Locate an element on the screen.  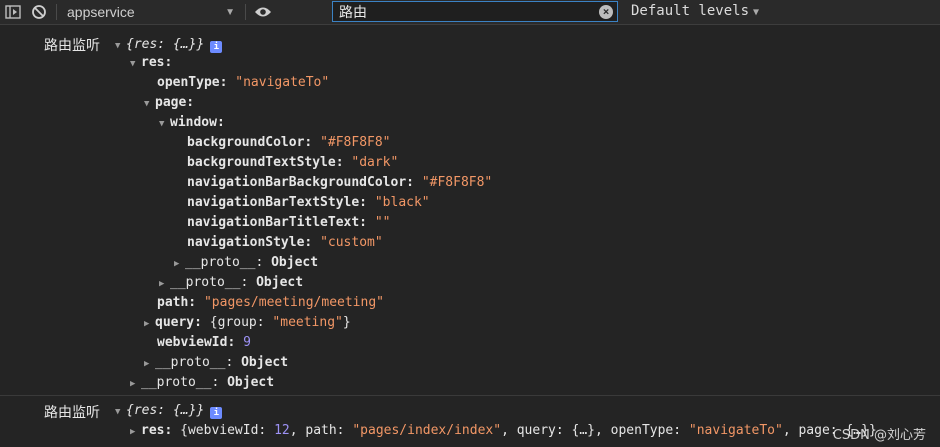
tree-property: backgroundTextStyle: "dark" is located at coordinates (292, 163).